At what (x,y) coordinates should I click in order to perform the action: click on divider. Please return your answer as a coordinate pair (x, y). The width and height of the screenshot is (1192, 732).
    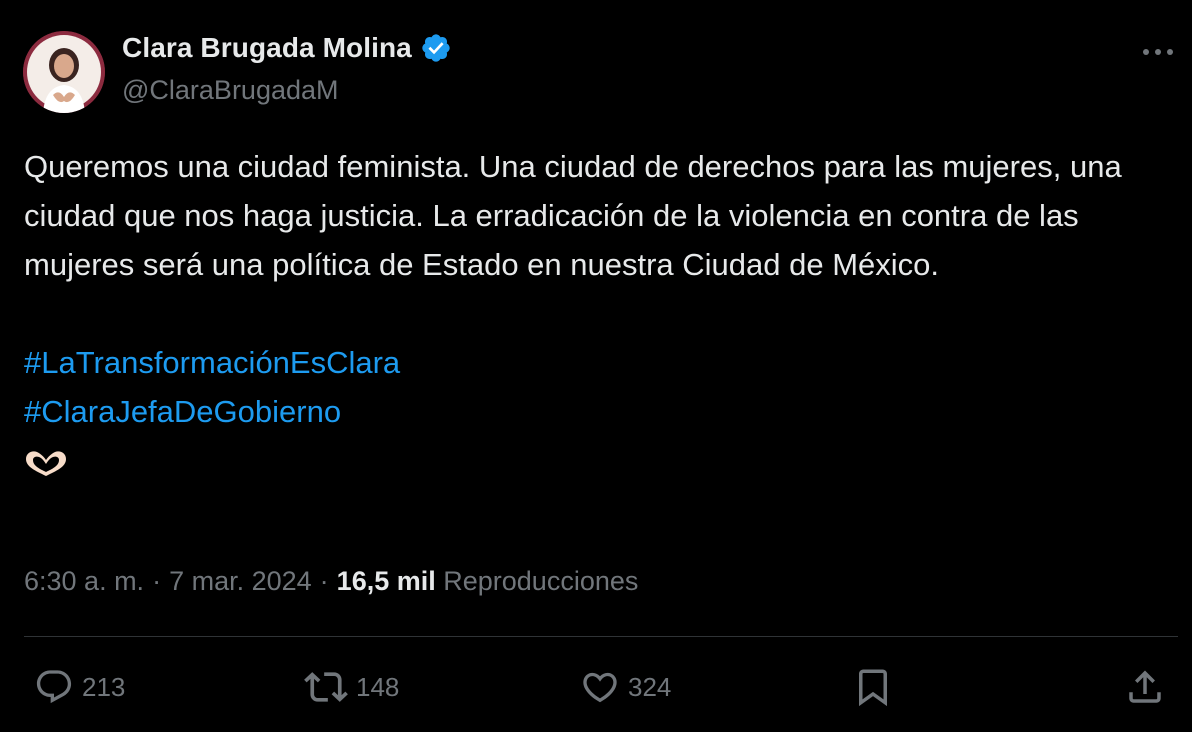
    Looking at the image, I should click on (601, 636).